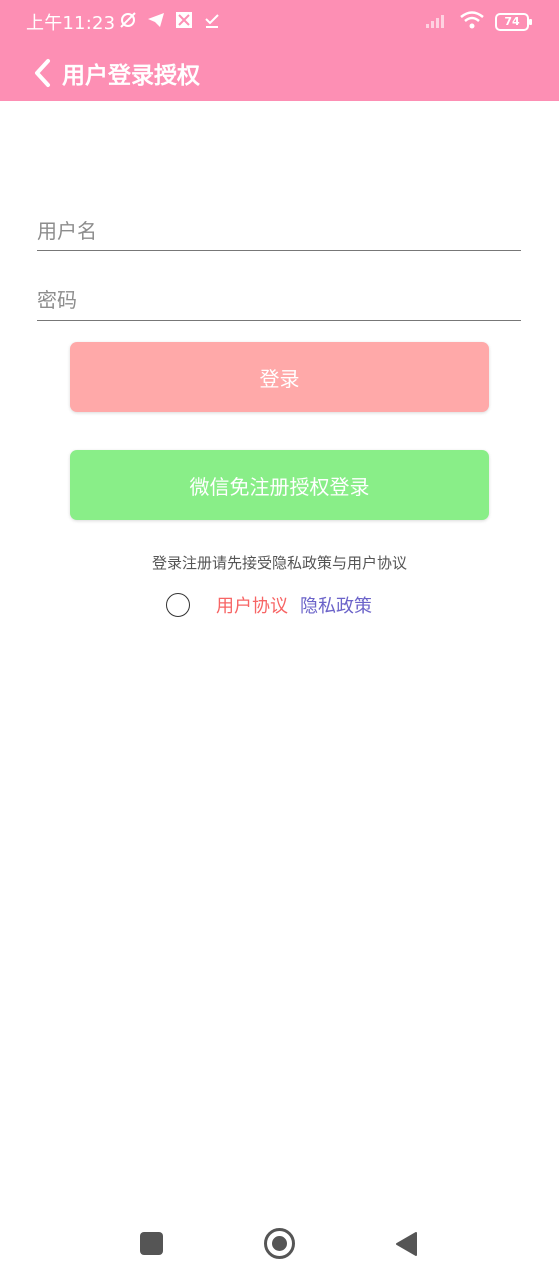  I want to click on battery-icon: 74, so click(513, 22).